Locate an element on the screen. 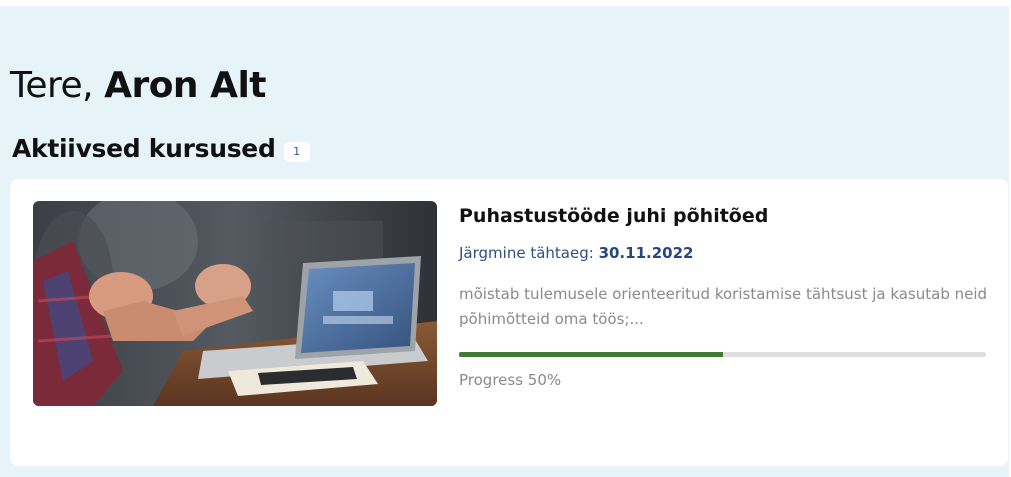 Image resolution: width=1011 pixels, height=477 pixels. user-name: Aron Alt is located at coordinates (185, 85).